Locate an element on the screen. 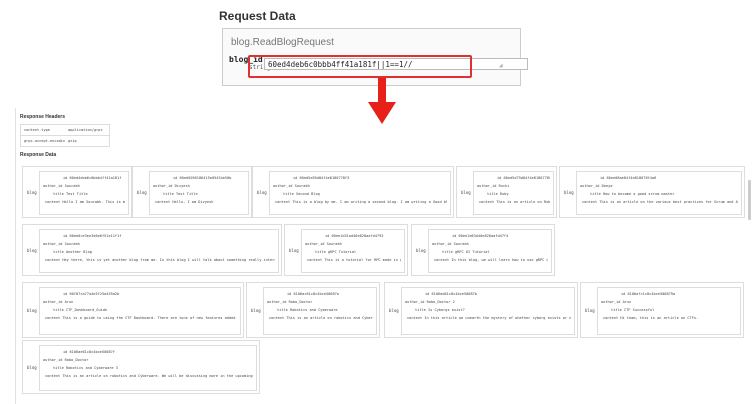 The width and height of the screenshot is (752, 404). blog-field-value: Is Cyborgs exist? is located at coordinates (446, 310).